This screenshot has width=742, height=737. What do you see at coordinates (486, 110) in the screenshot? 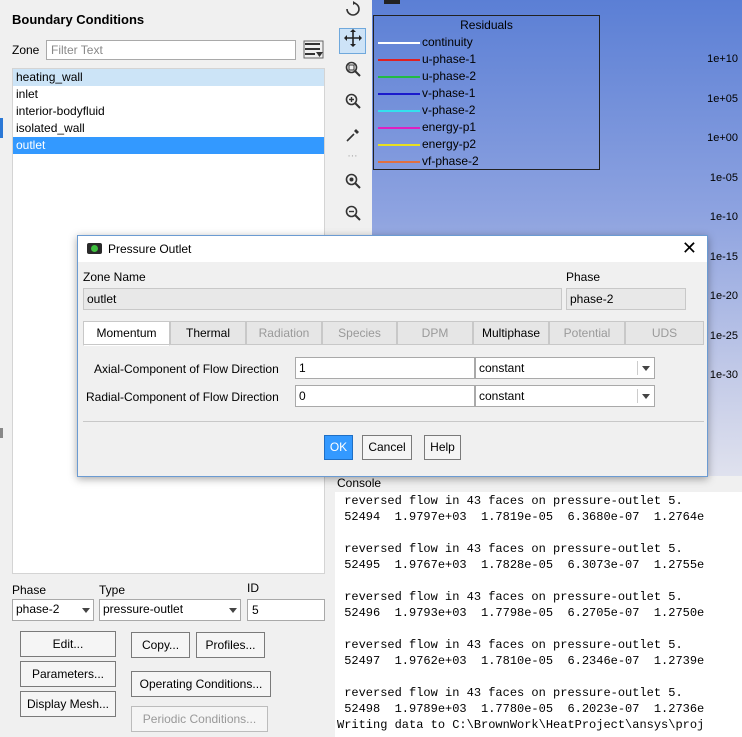
I see `legend-entry: v-phase-2` at bounding box center [486, 110].